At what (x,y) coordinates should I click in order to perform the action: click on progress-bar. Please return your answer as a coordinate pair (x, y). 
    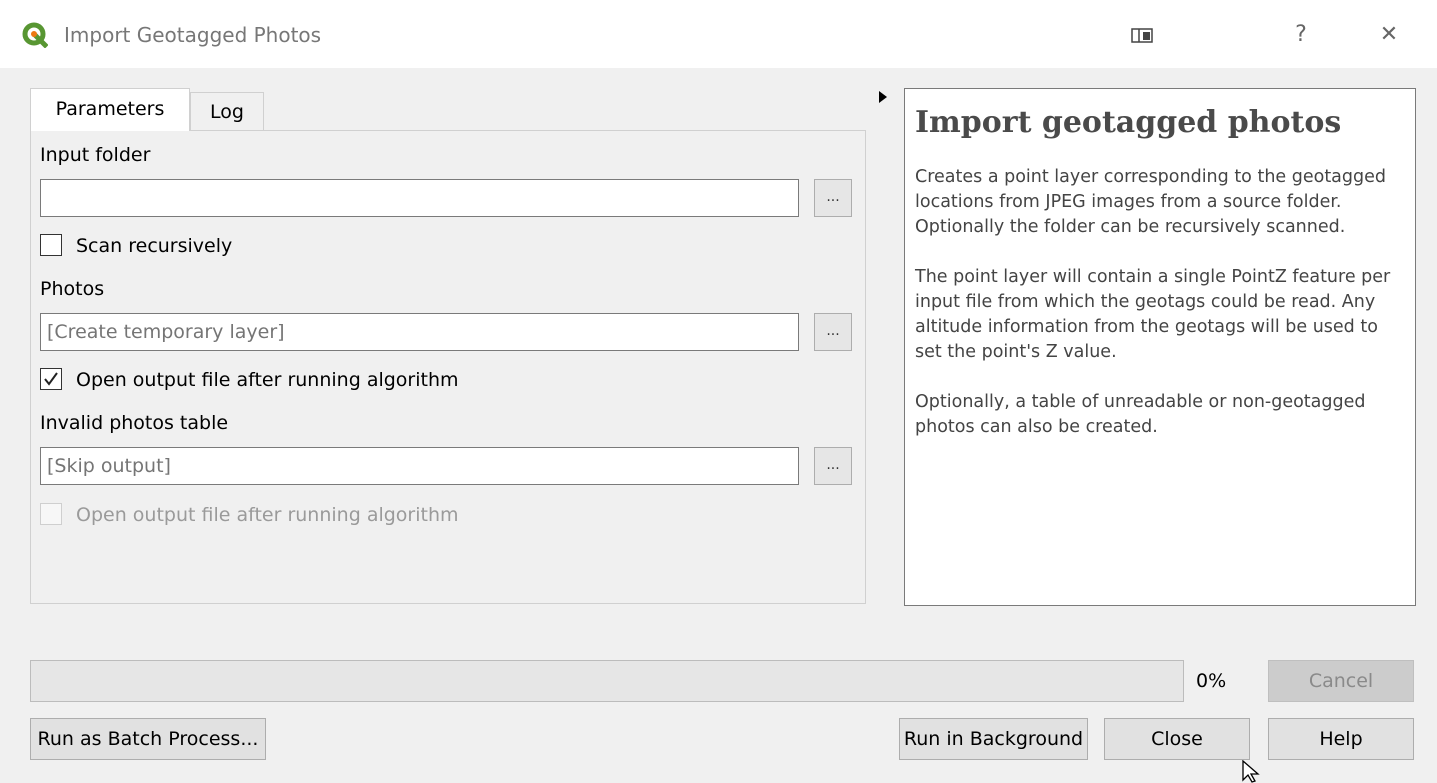
    Looking at the image, I should click on (607, 681).